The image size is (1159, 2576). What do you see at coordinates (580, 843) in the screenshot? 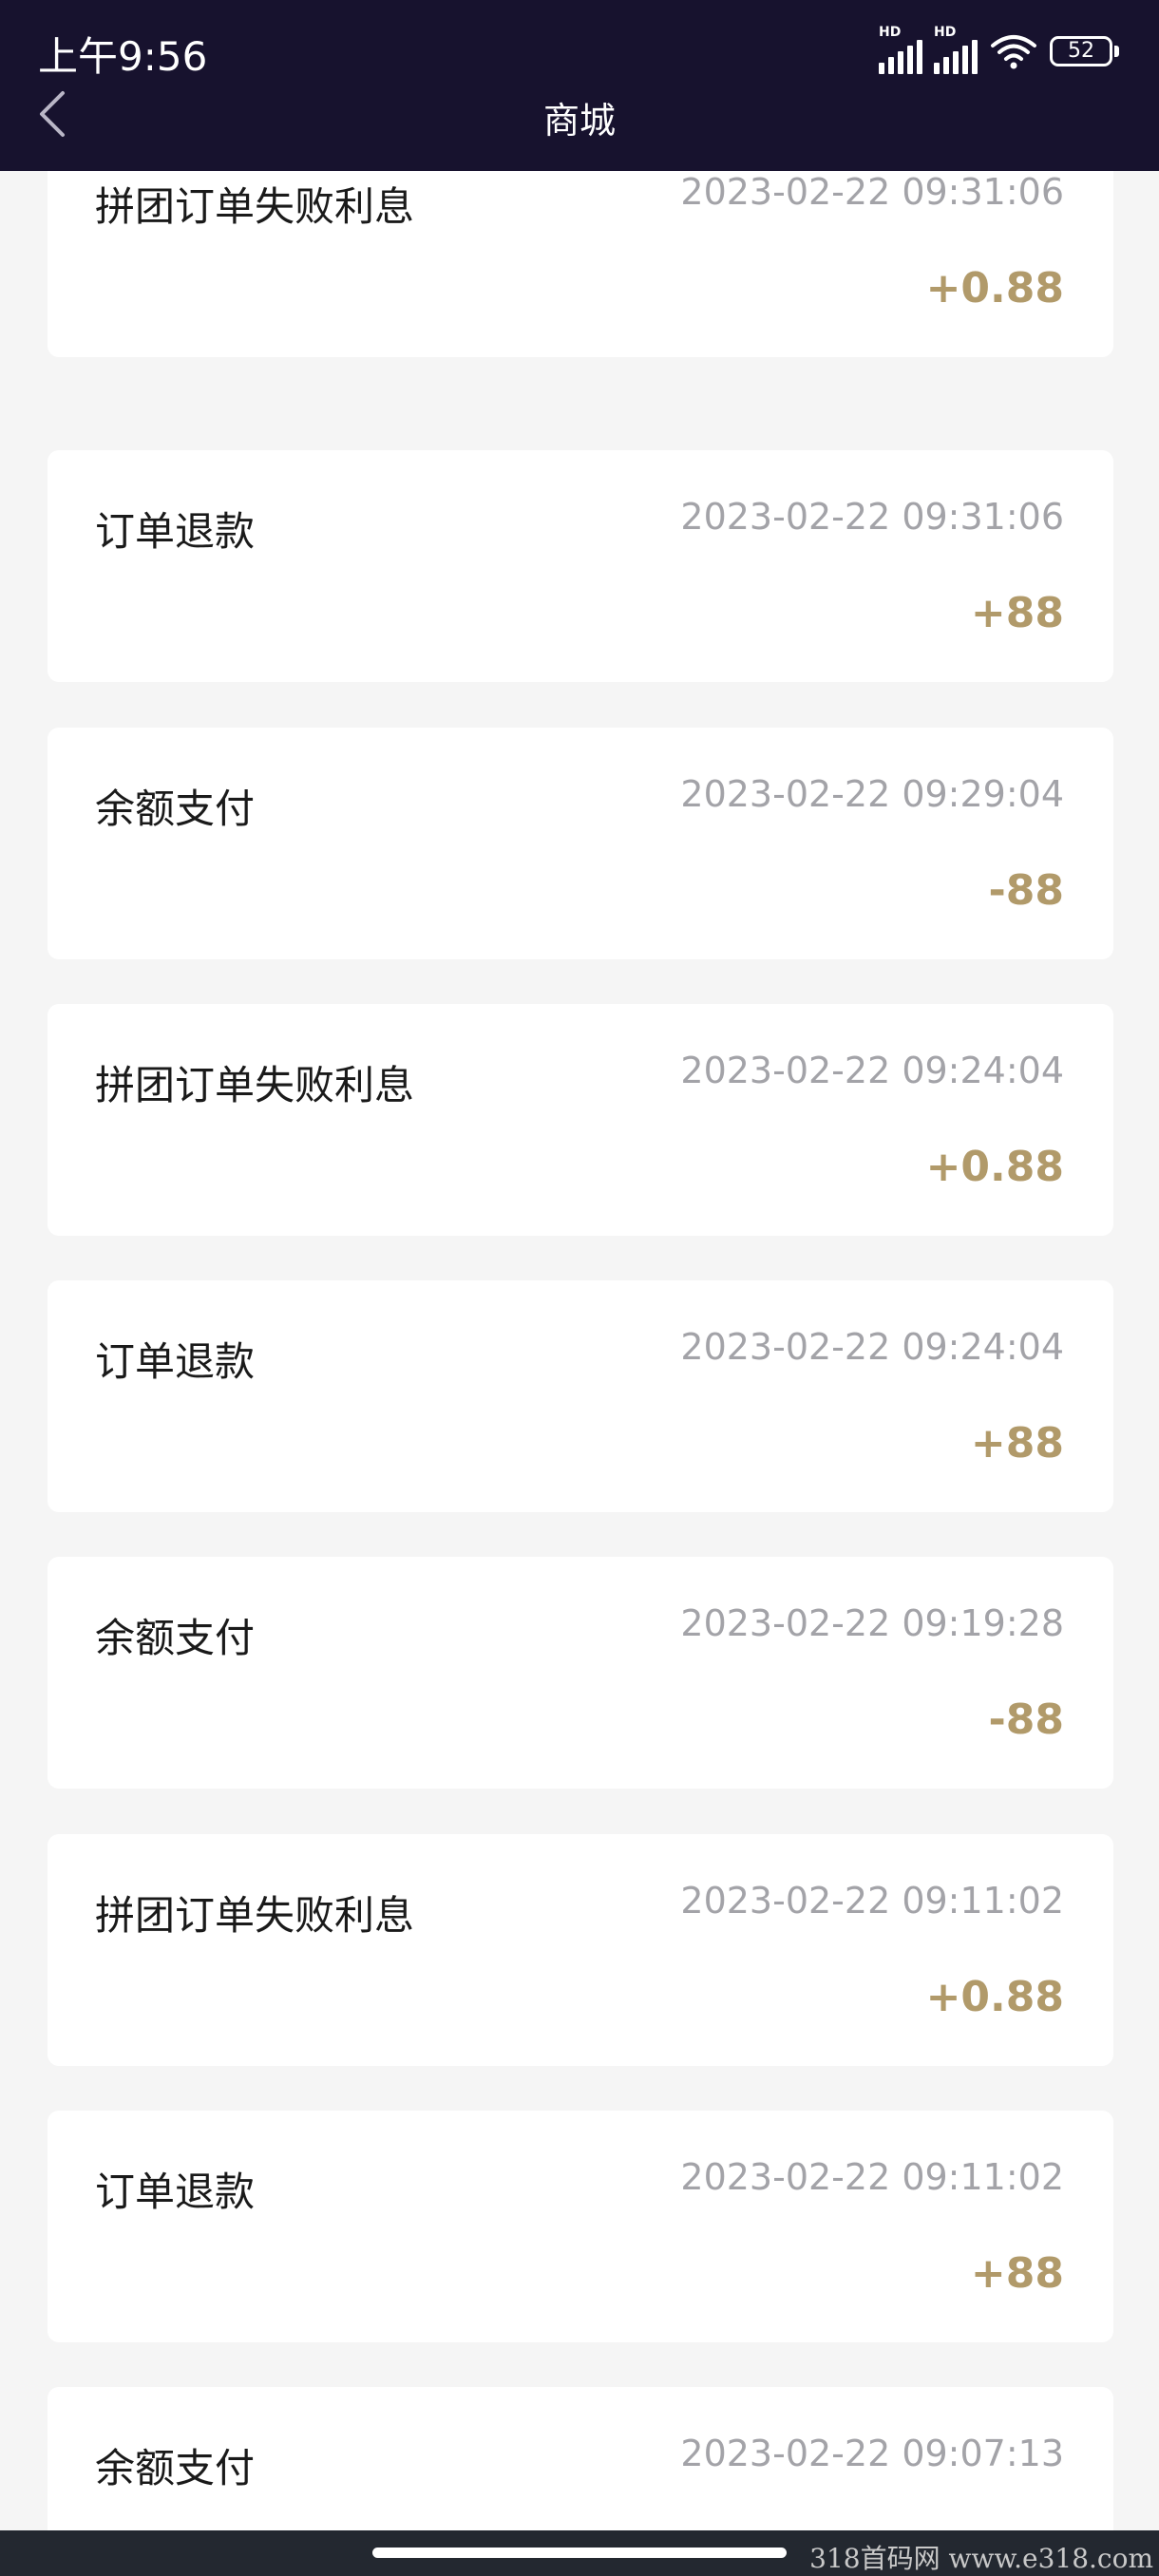
I see `list-item: 余额支付 2023-02-22 09:29:04 -88` at bounding box center [580, 843].